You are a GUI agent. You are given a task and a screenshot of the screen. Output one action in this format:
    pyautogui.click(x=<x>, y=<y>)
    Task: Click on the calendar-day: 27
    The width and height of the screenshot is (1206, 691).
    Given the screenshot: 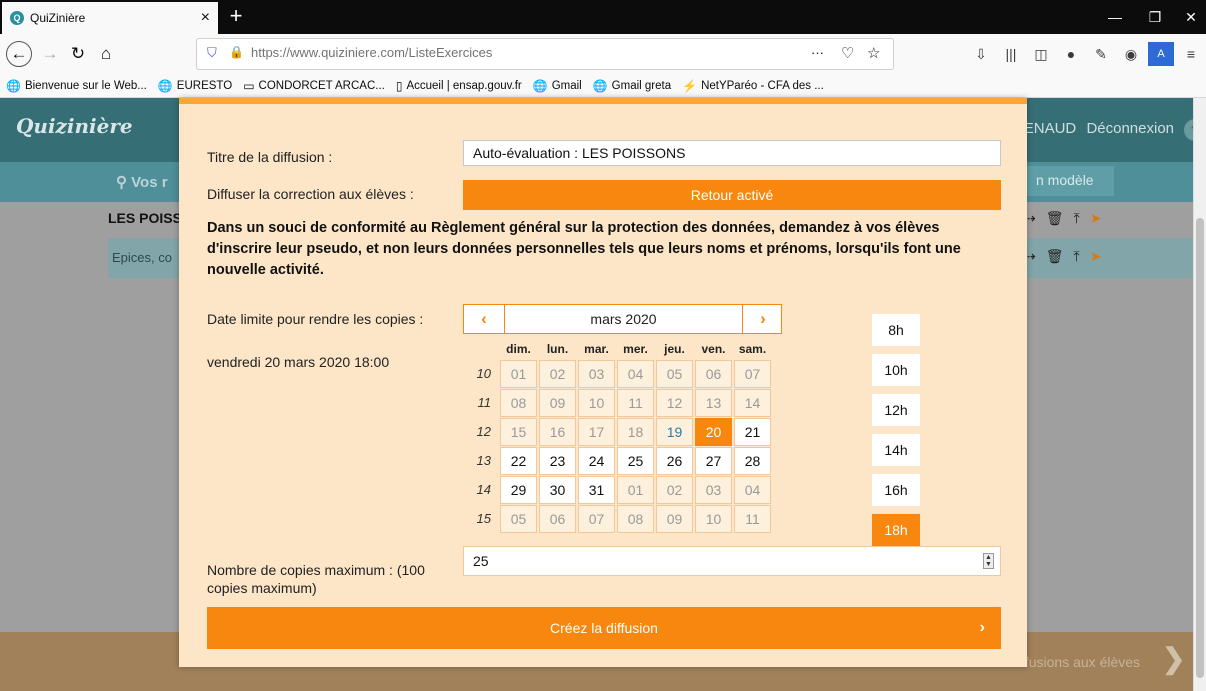 What is the action you would take?
    pyautogui.click(x=713, y=461)
    